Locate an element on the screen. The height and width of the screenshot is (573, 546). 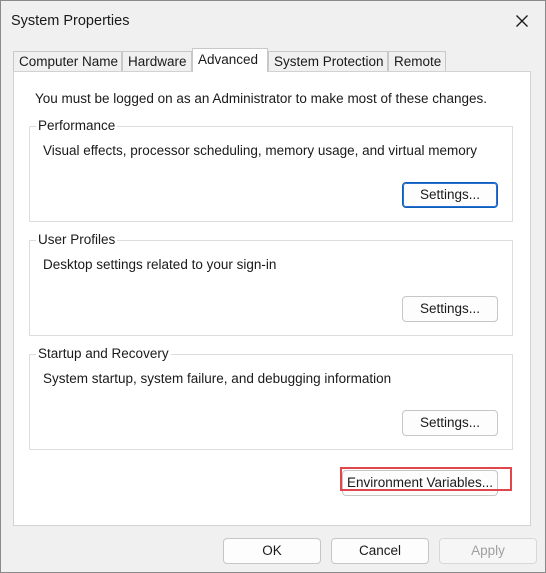
ok-button: OK is located at coordinates (272, 551).